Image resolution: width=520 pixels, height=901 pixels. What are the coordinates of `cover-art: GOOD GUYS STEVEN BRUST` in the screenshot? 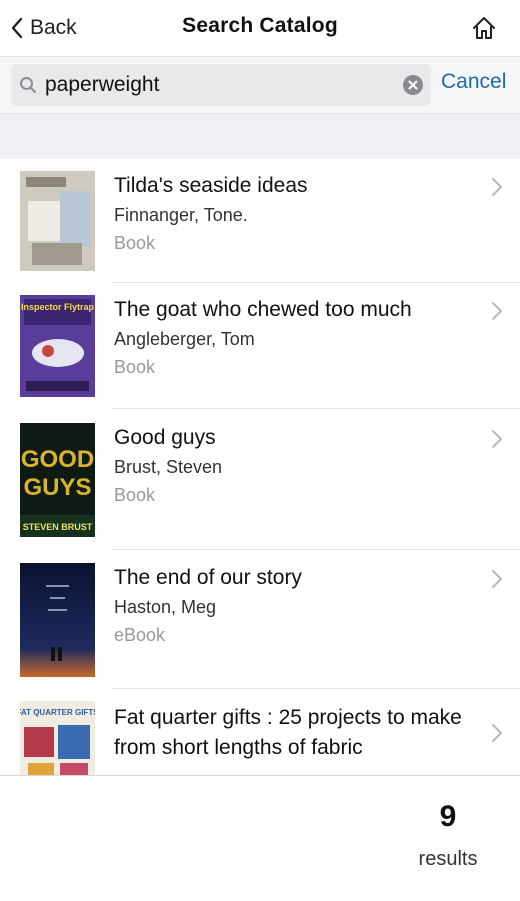 It's located at (57, 480).